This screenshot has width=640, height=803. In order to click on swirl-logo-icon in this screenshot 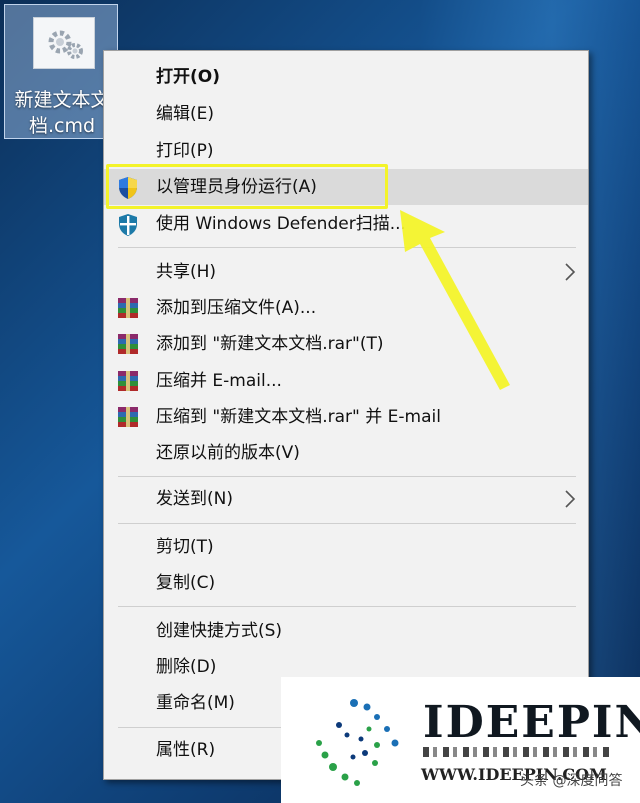, I will do `click(354, 747)`.